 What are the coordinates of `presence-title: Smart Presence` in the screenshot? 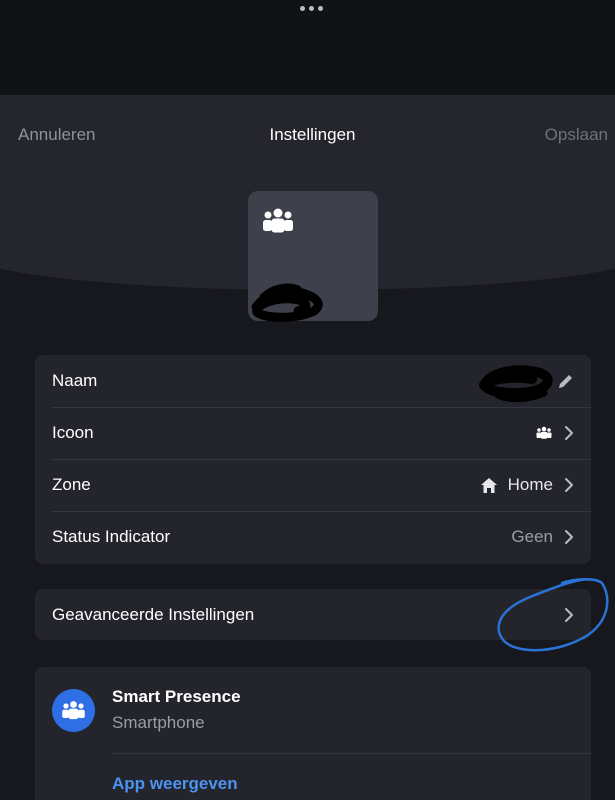 It's located at (176, 696).